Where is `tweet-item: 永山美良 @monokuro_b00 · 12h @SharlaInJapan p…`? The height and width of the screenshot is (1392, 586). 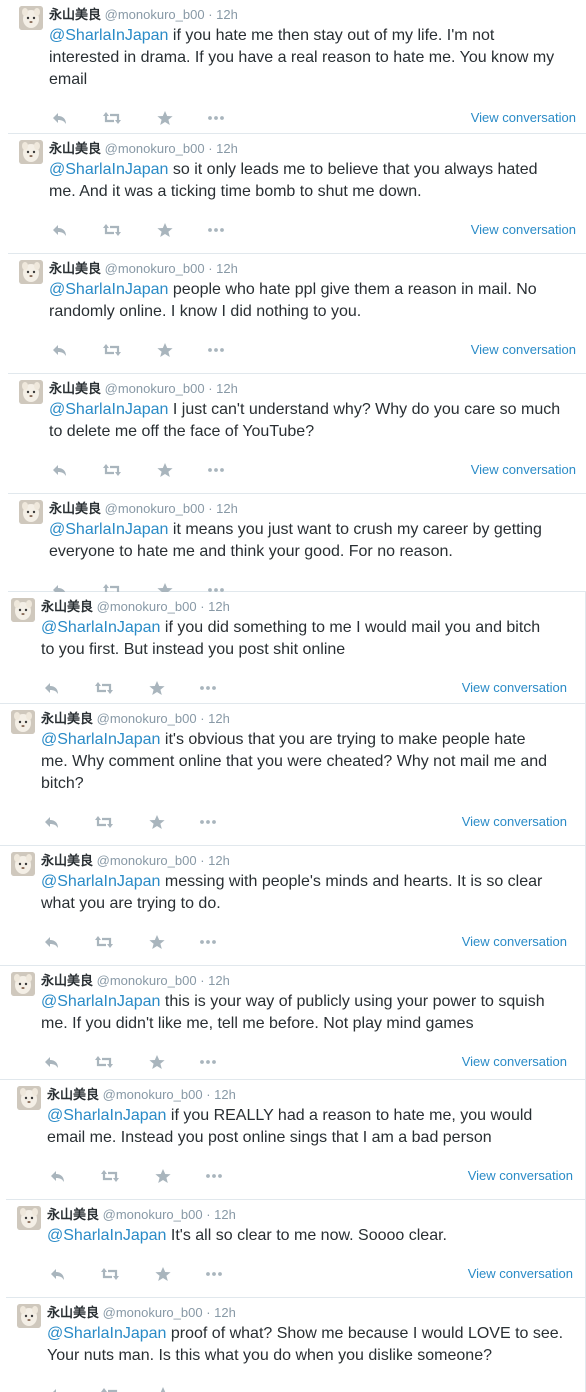
tweet-item: 永山美良 @monokuro_b00 · 12h @SharlaInJapan p… is located at coordinates (297, 314).